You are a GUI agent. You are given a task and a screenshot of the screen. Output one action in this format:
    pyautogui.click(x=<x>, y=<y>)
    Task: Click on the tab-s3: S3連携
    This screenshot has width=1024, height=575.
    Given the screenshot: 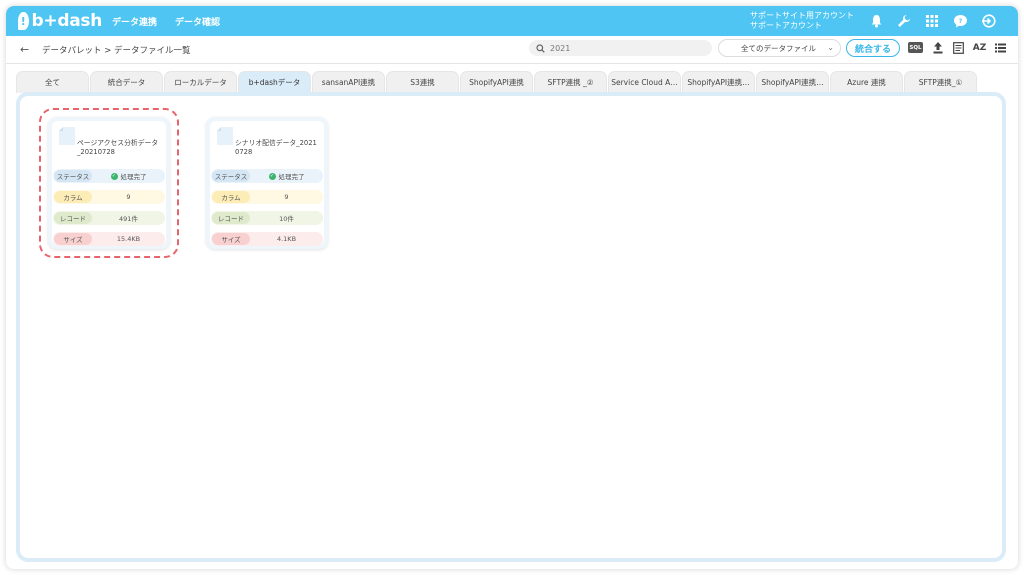 What is the action you would take?
    pyautogui.click(x=422, y=82)
    